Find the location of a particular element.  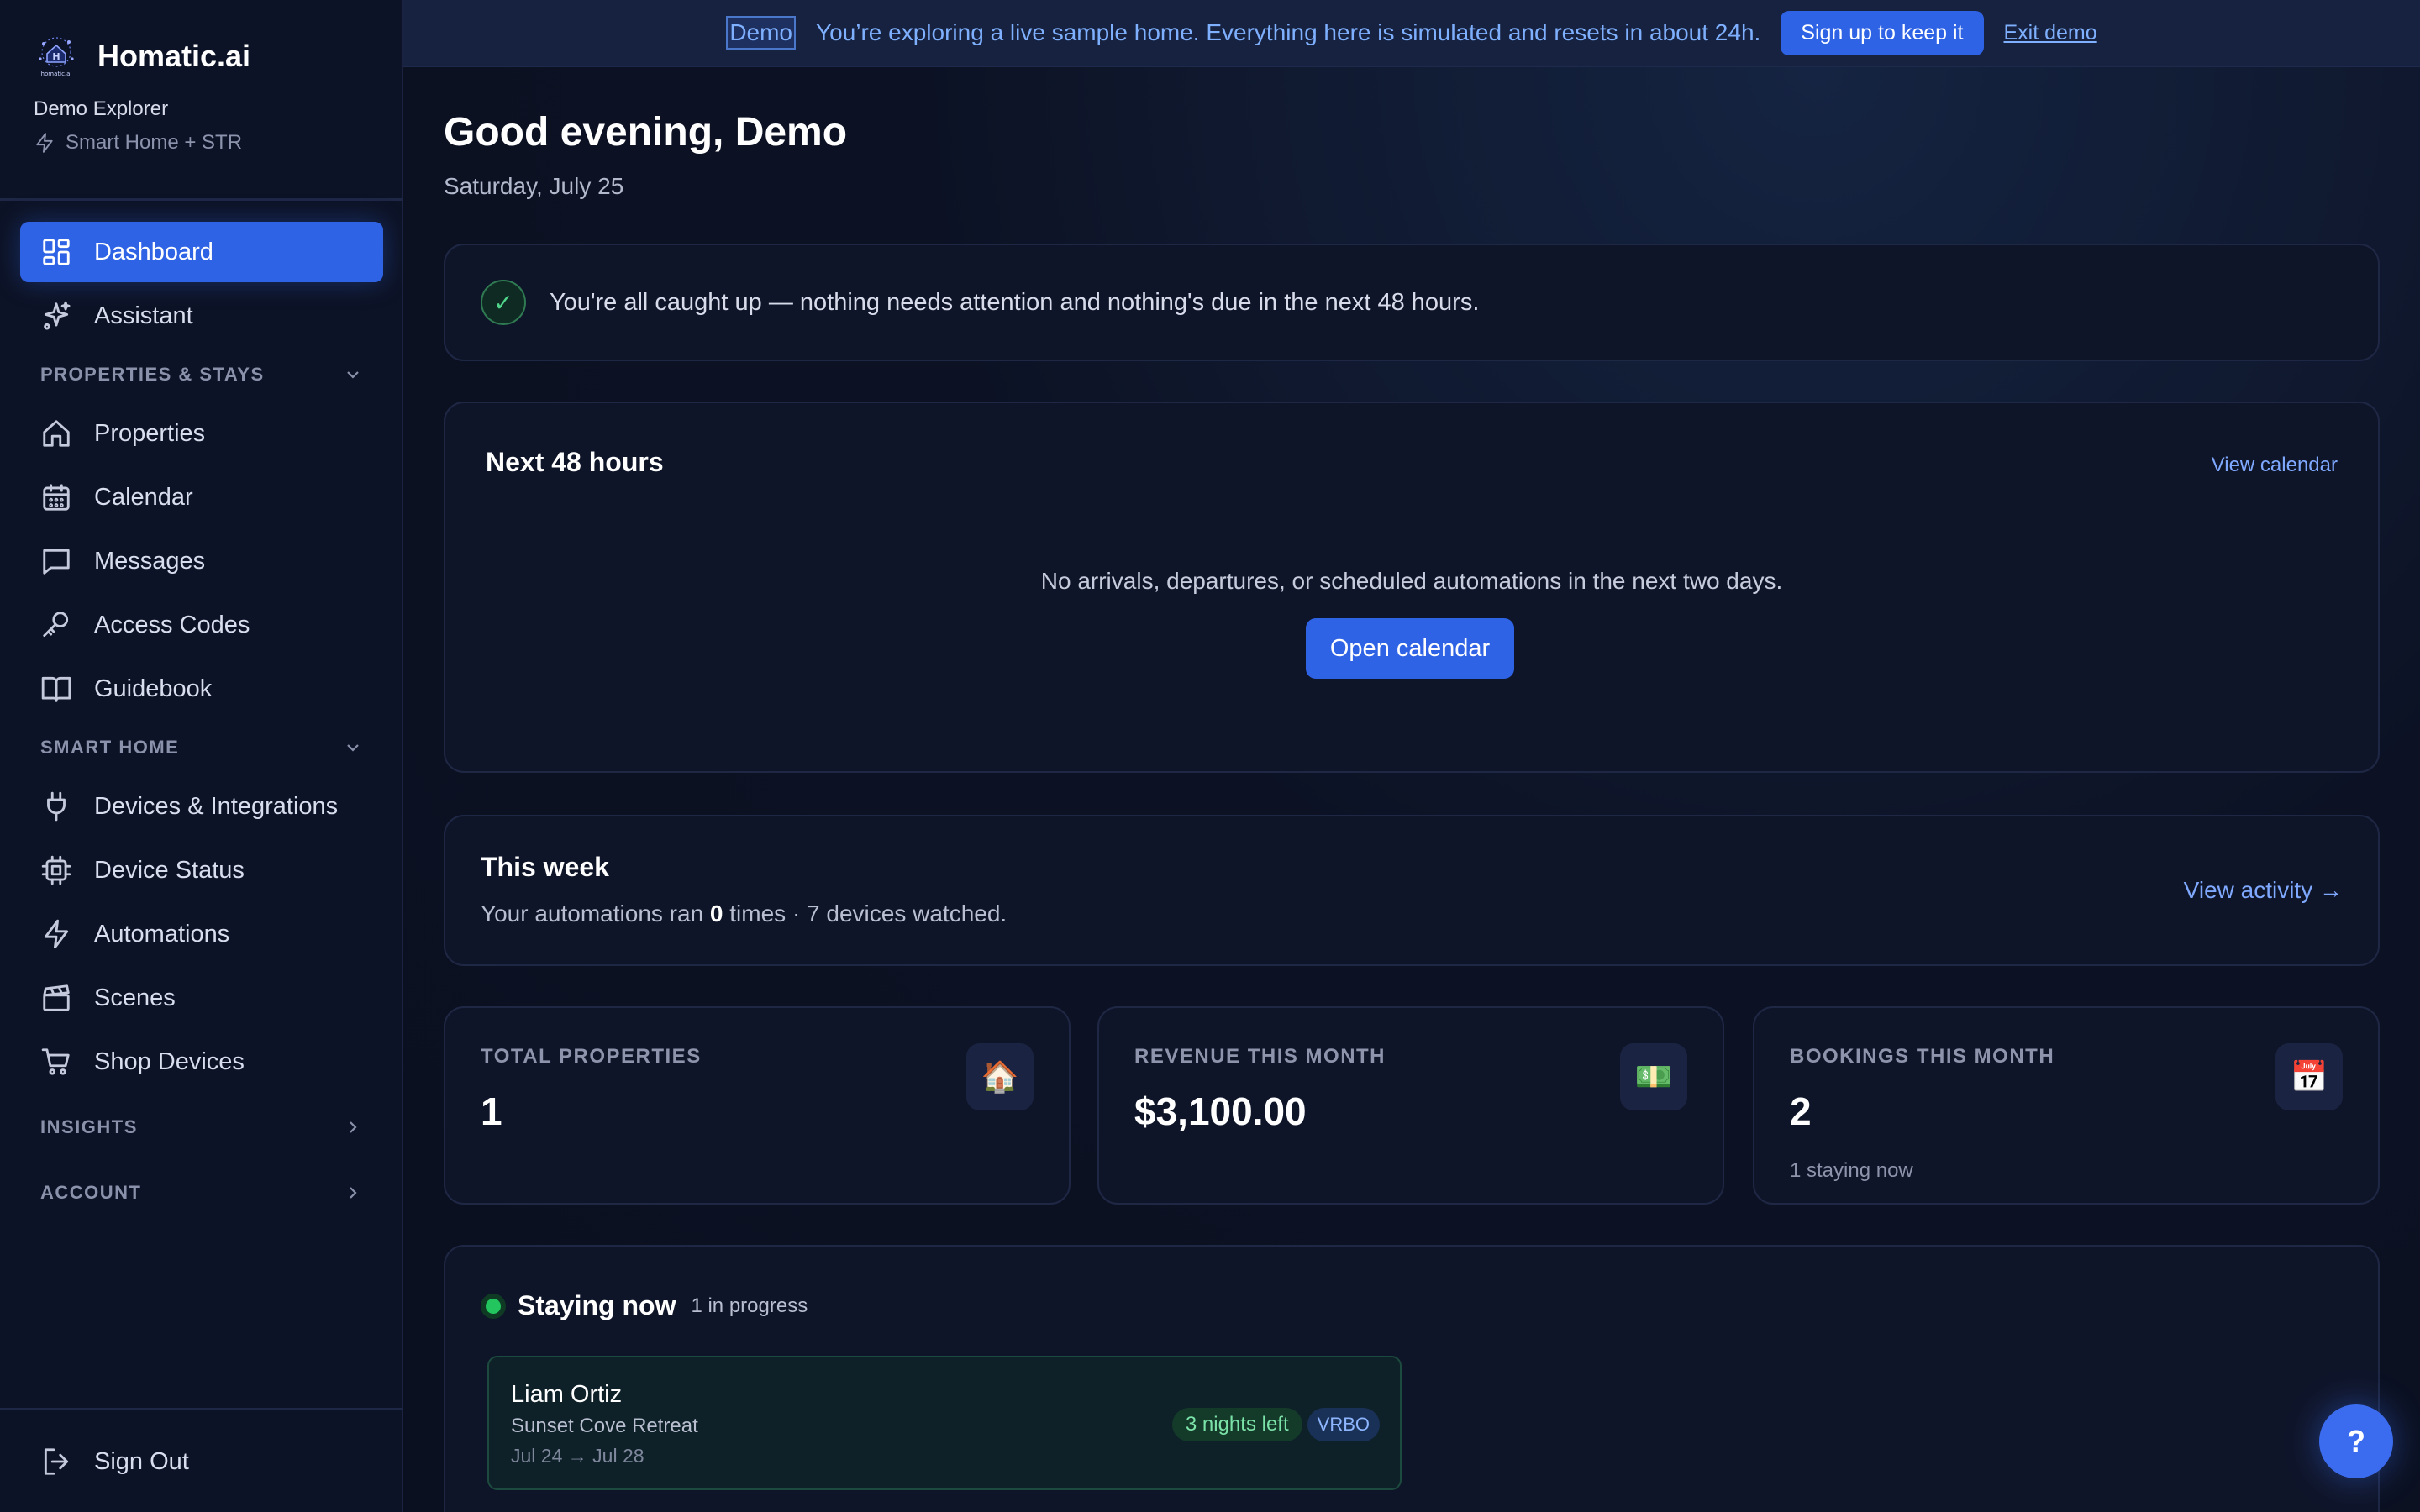

sidebar-item-guidebook: Guidebook is located at coordinates (202, 689).